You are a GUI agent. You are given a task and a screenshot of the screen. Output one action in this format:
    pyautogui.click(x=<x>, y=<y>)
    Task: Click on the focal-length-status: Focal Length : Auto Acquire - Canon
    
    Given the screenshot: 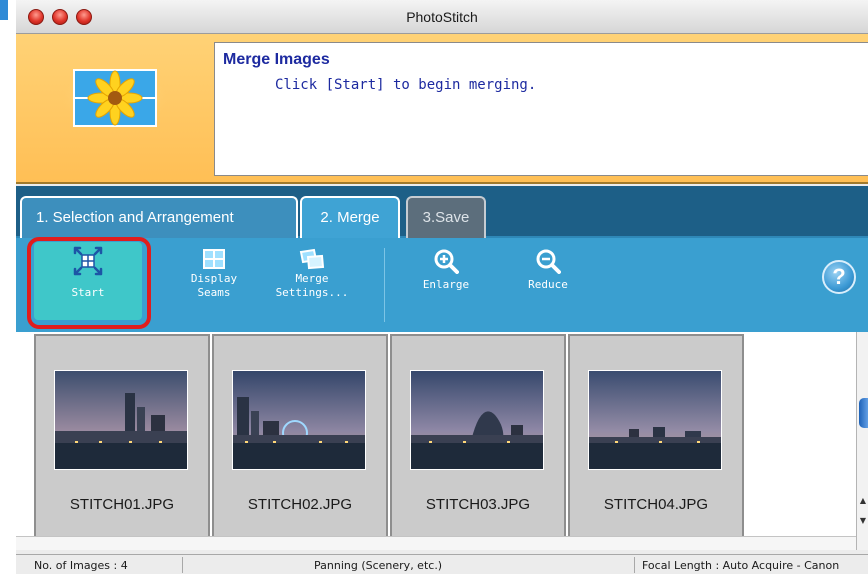 What is the action you would take?
    pyautogui.click(x=741, y=565)
    